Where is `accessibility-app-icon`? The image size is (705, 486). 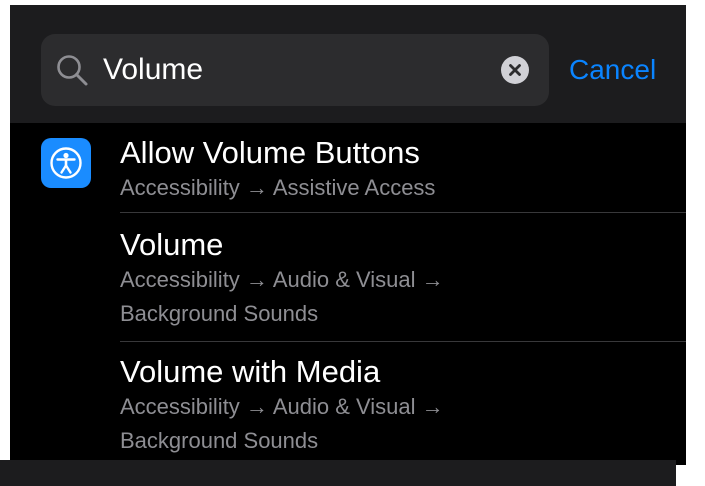 accessibility-app-icon is located at coordinates (66, 163).